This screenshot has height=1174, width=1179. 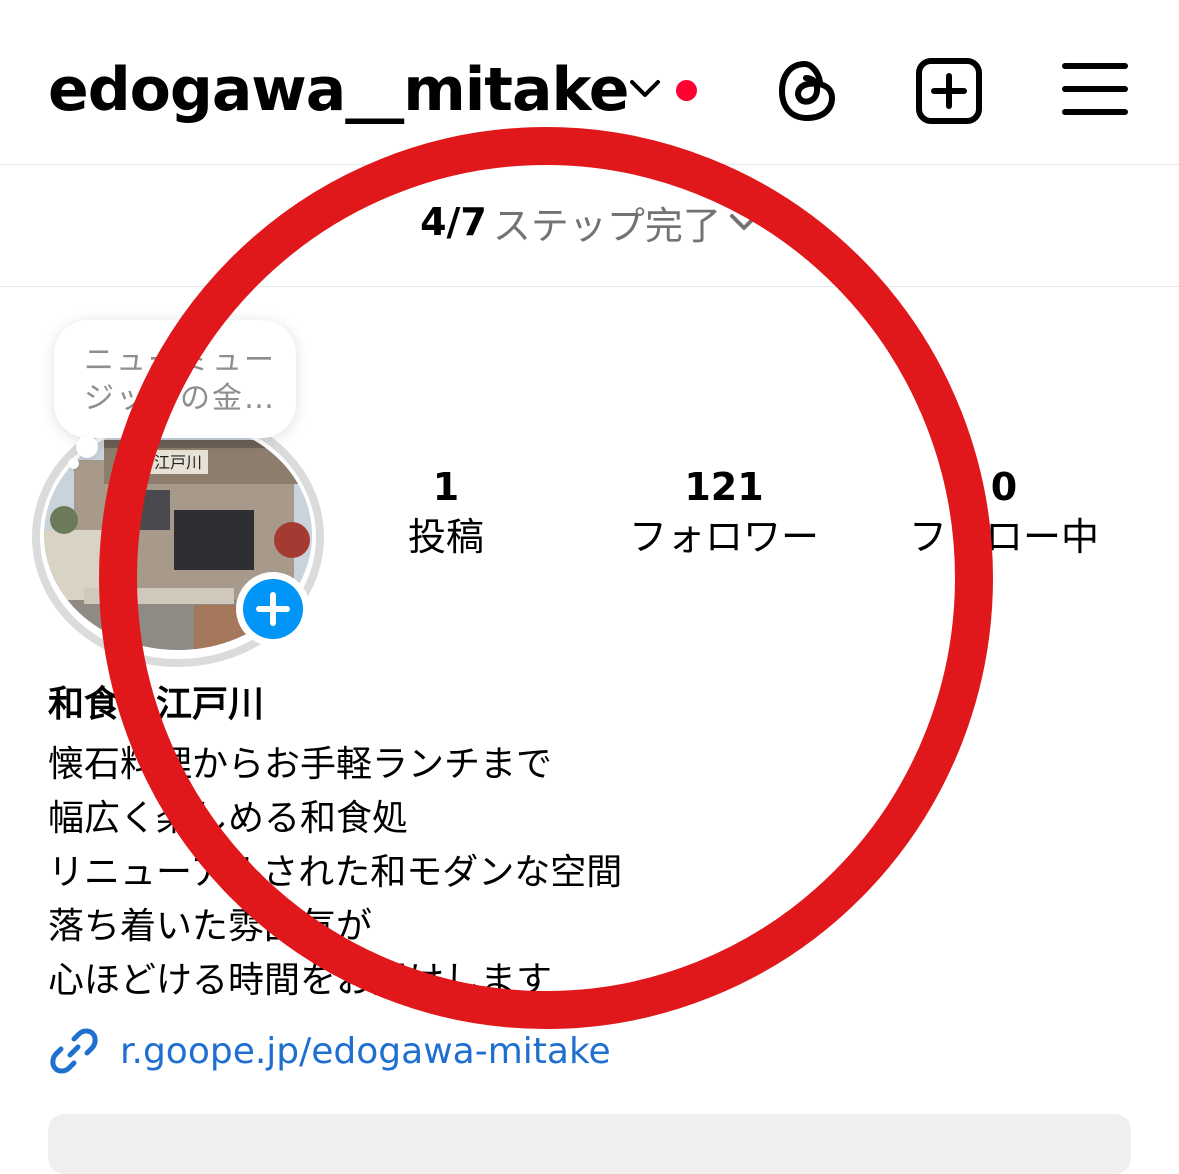 I want to click on bio-line: 懐石料理からお手軽ランチまで, so click(x=300, y=764).